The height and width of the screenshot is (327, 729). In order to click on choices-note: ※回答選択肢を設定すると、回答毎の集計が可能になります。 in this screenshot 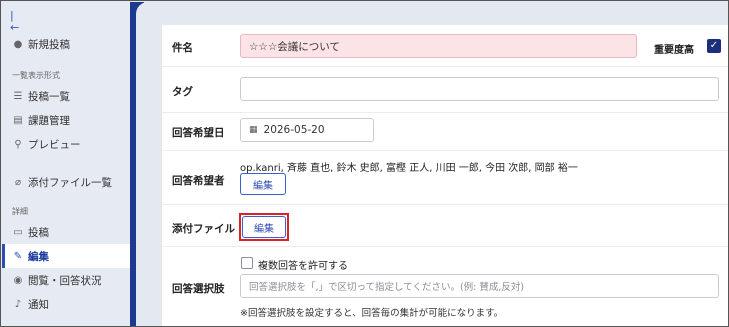, I will do `click(372, 313)`.